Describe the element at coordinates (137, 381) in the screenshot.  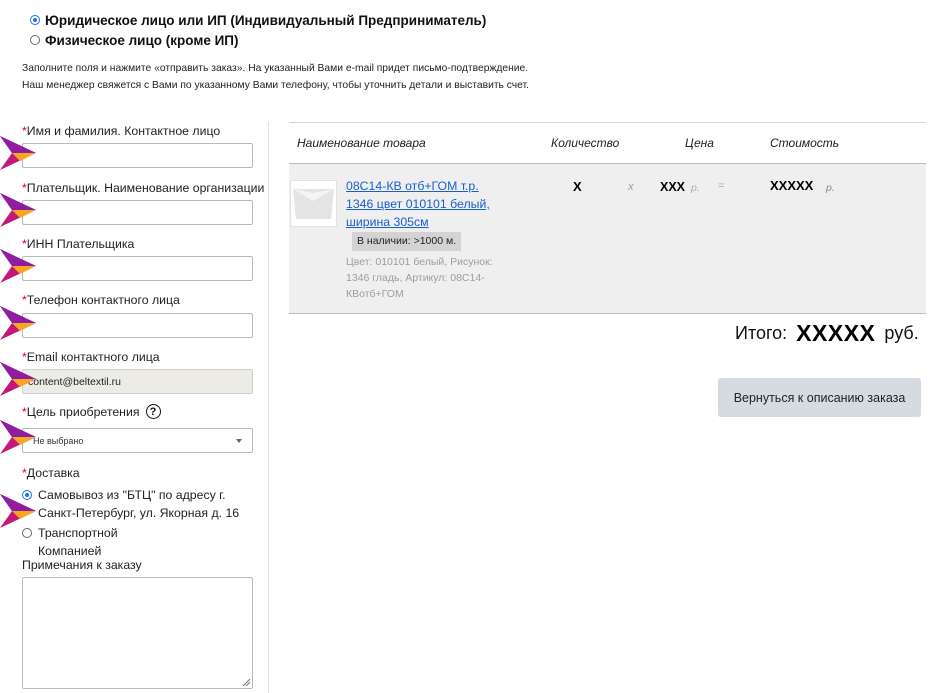
I see `email-input` at that location.